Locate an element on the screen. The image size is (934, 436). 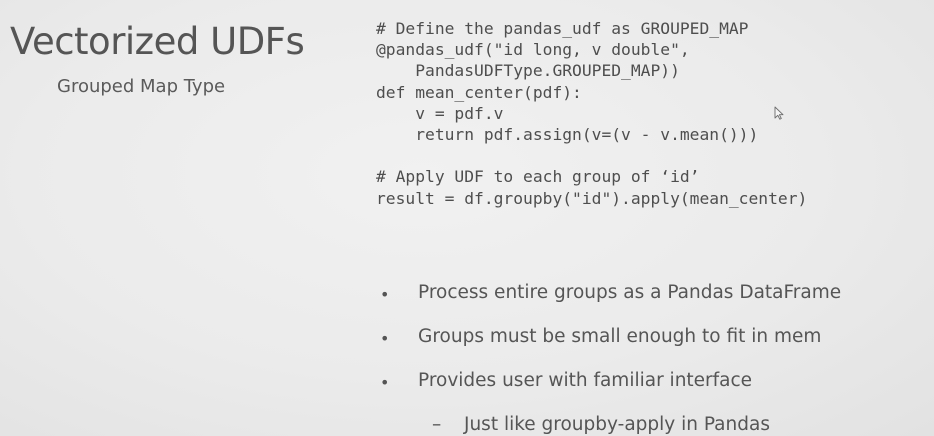
code-line-comment-define: # Define the pandas_udf as GROUPED_MAP is located at coordinates (562, 28).